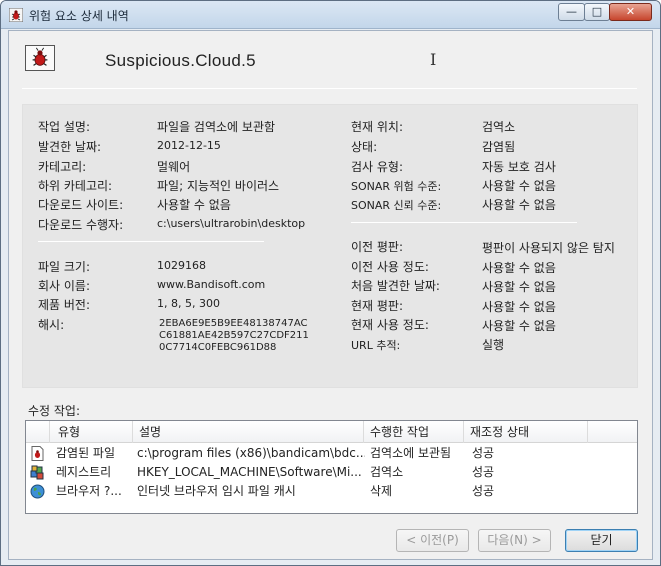 Image resolution: width=661 pixels, height=566 pixels. What do you see at coordinates (188, 303) in the screenshot?
I see `value-product-version: 1, 8, 5, 300` at bounding box center [188, 303].